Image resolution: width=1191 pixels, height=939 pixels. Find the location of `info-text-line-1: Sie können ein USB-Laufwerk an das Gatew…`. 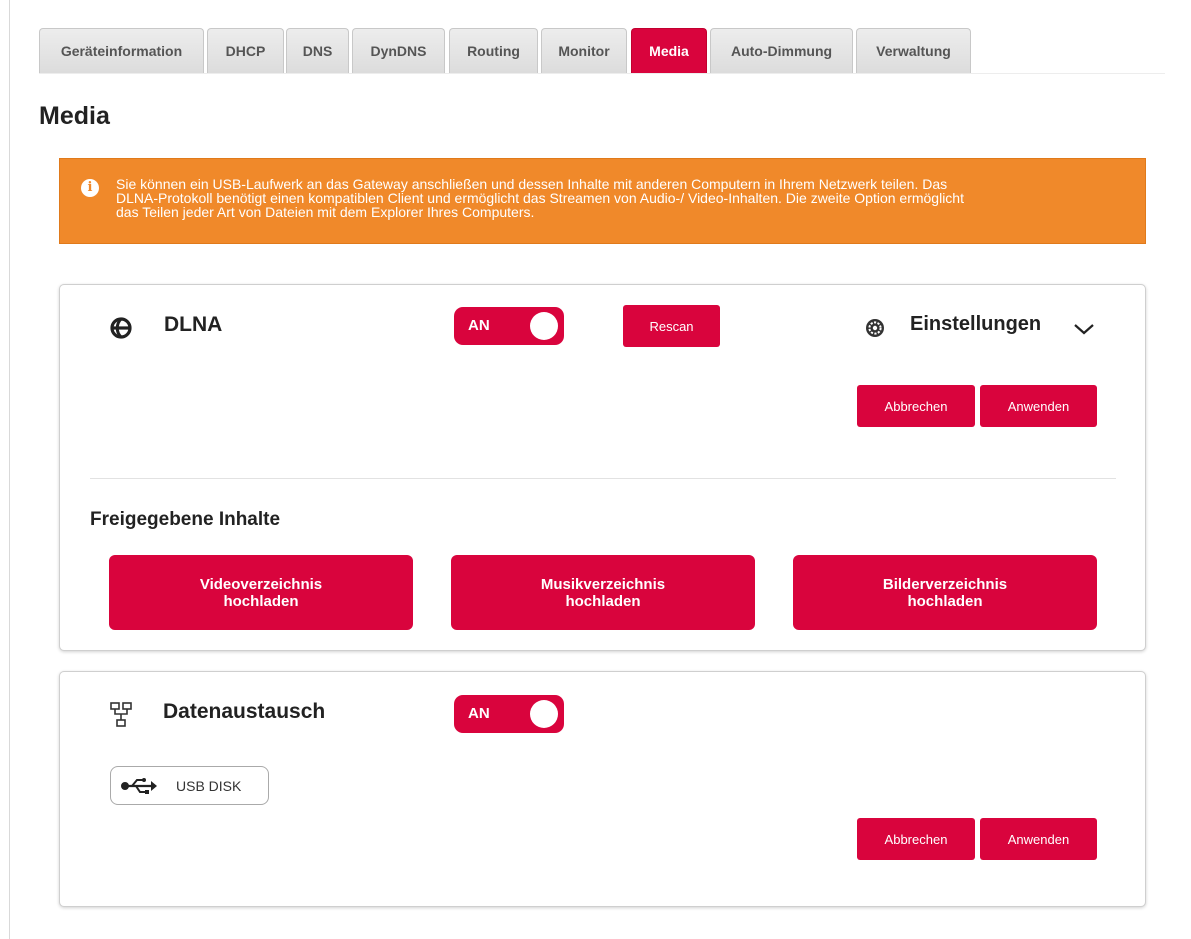

info-text-line-1: Sie können ein USB-Laufwerk an das Gatew… is located at coordinates (532, 184).